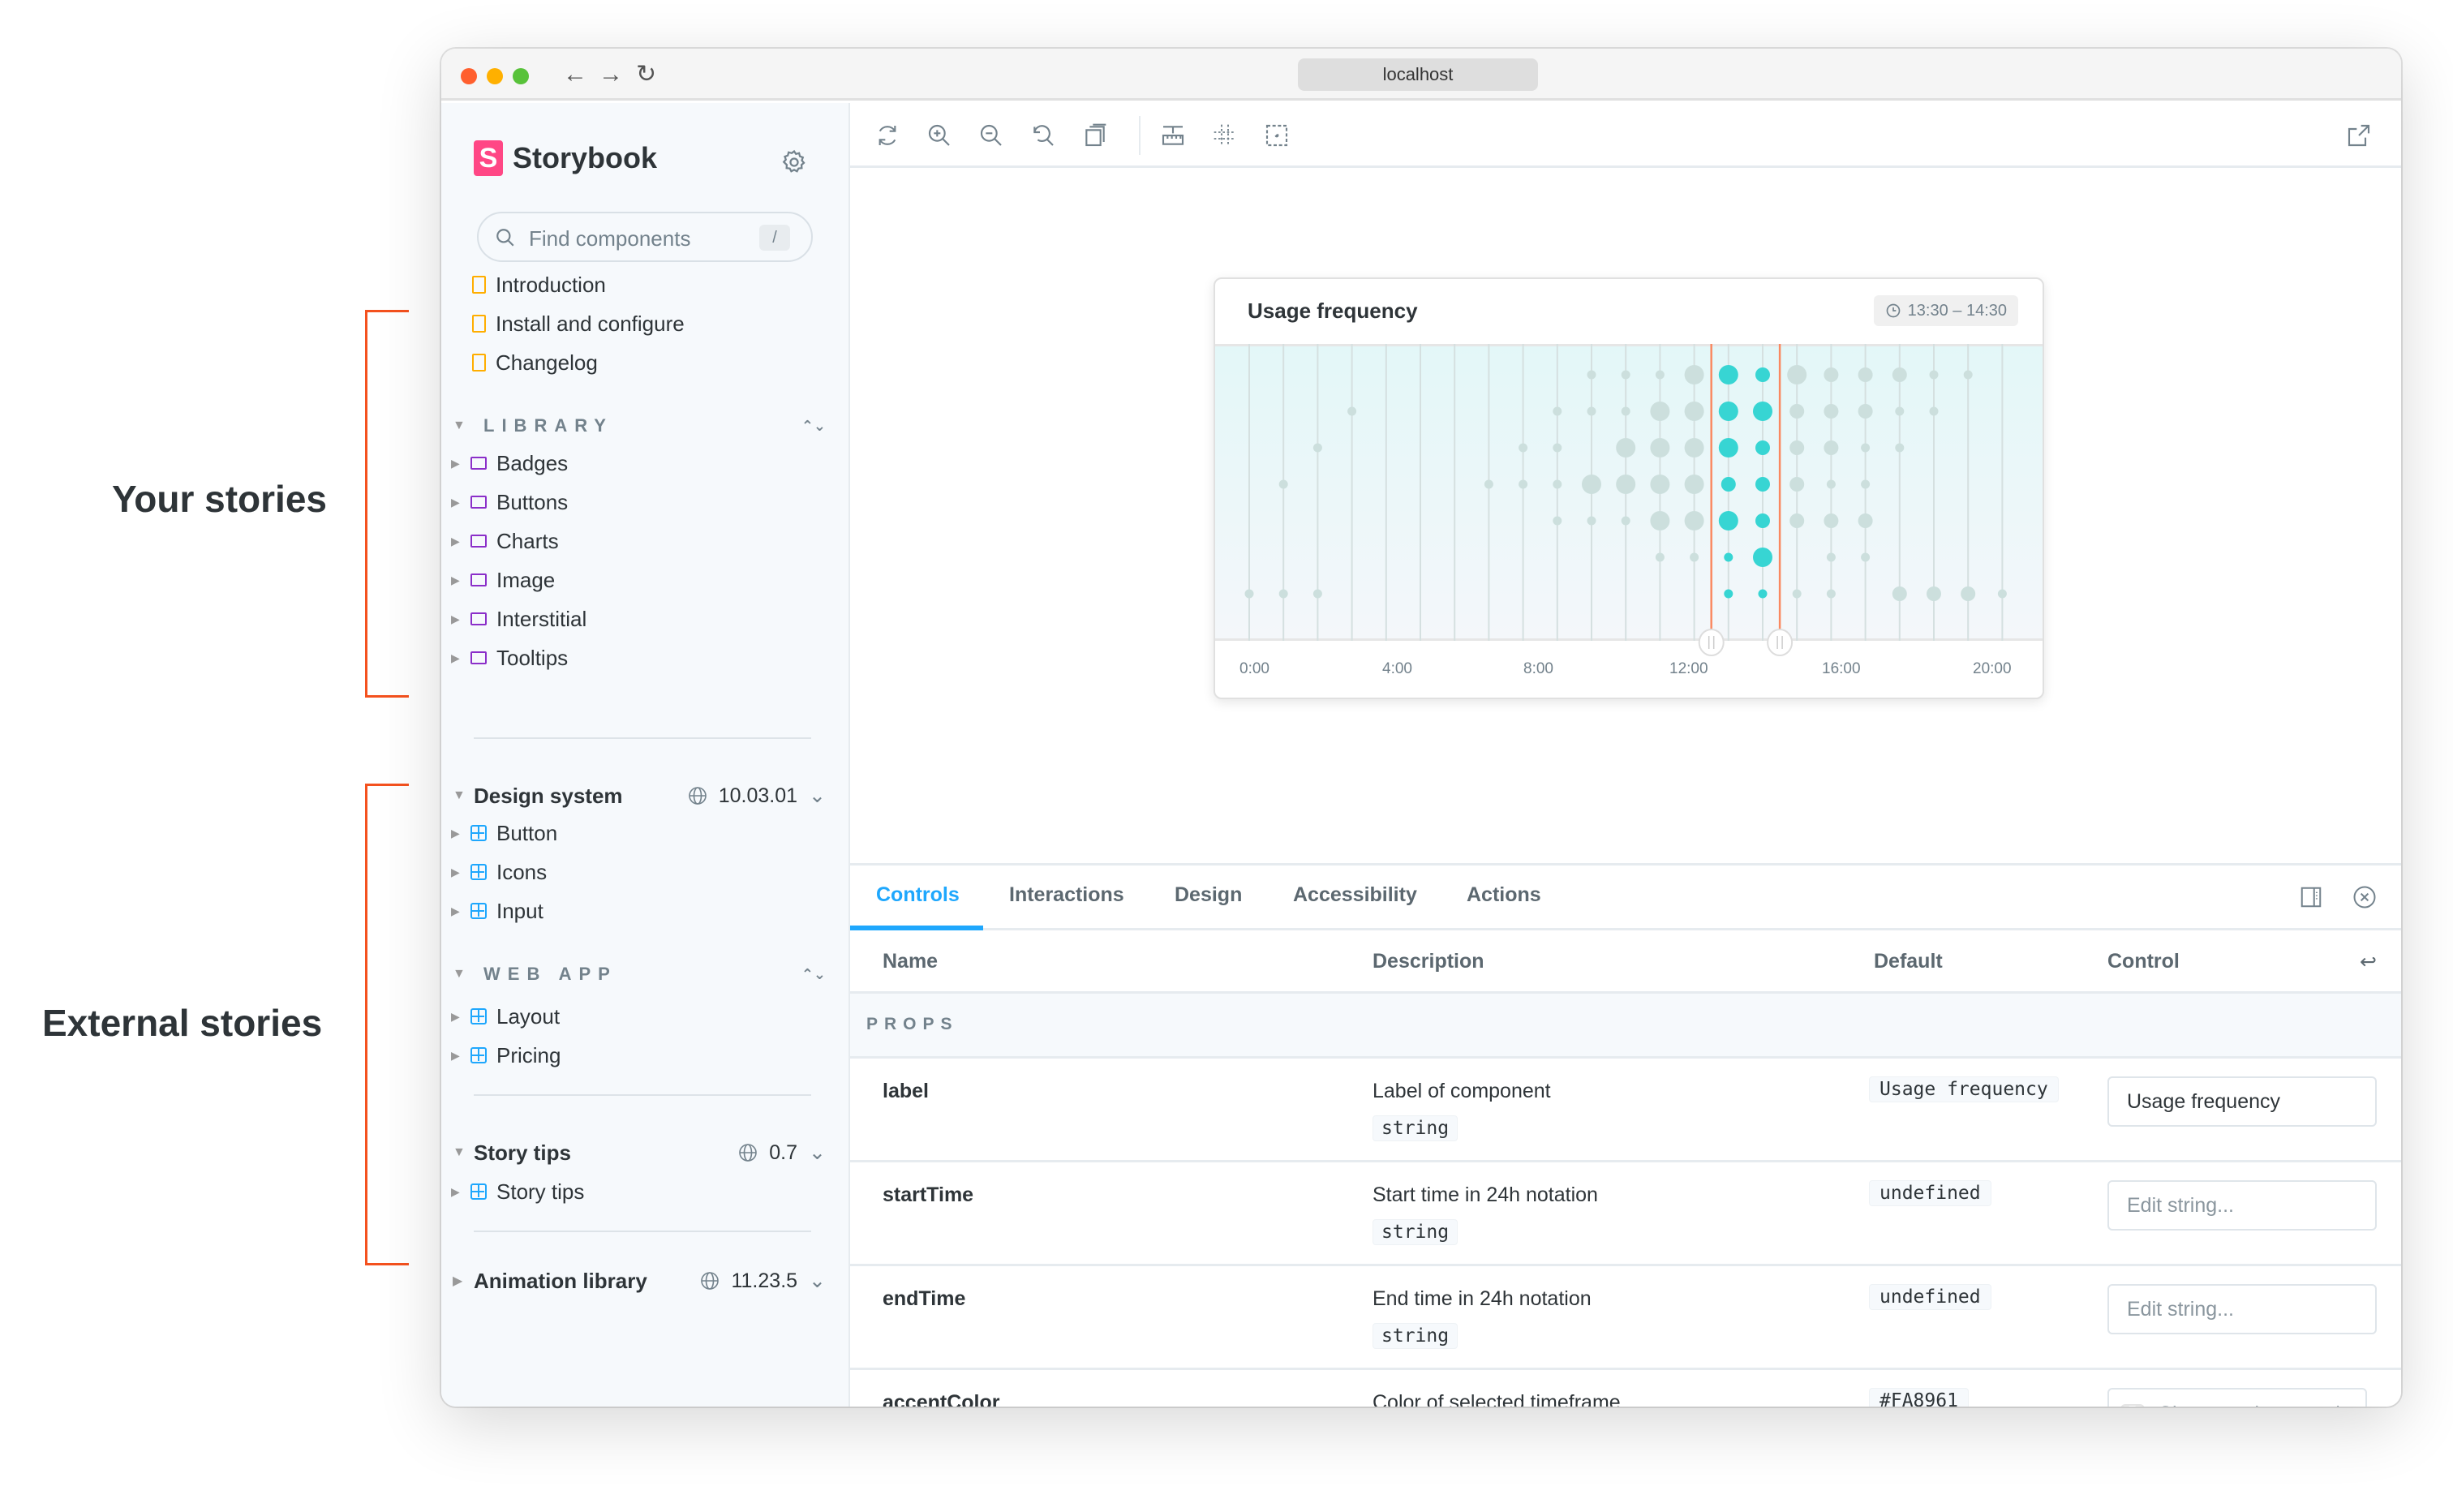 This screenshot has width=2453, height=1512. Describe the element at coordinates (645, 237) in the screenshot. I see `search-input: Find components /` at that location.